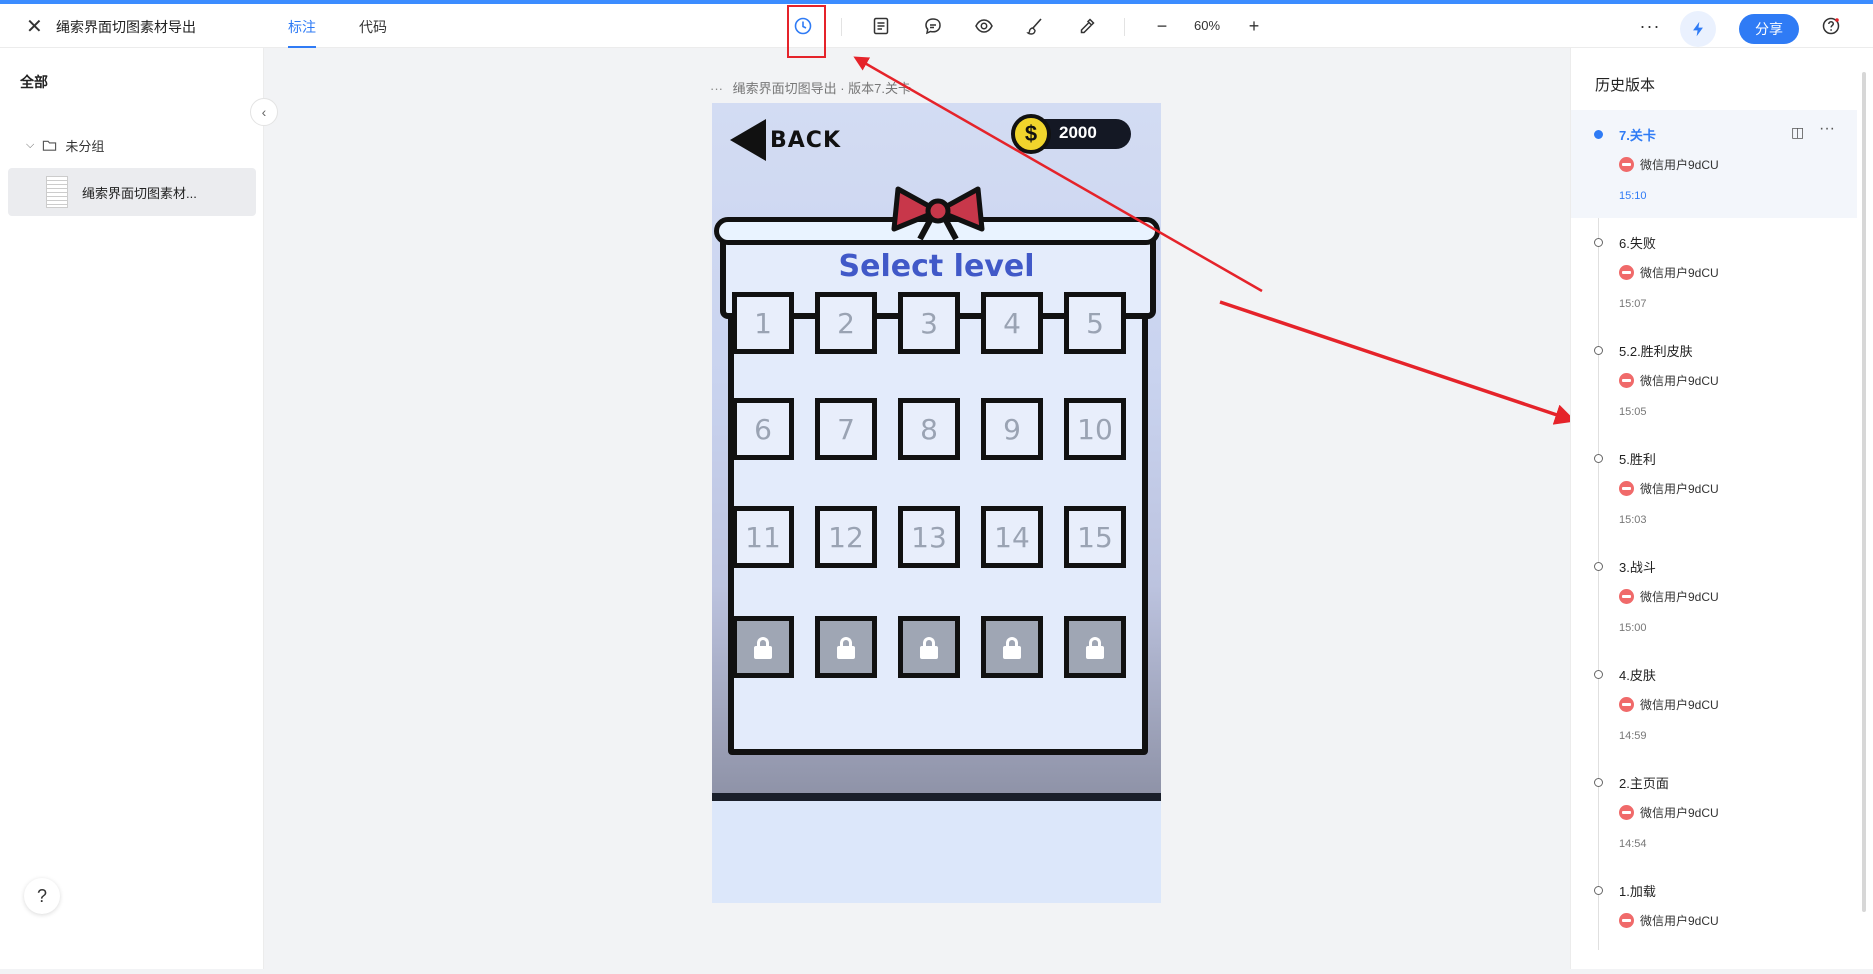 This screenshot has width=1873, height=974. What do you see at coordinates (1637, 459) in the screenshot?
I see `version-name: 5.胜利` at bounding box center [1637, 459].